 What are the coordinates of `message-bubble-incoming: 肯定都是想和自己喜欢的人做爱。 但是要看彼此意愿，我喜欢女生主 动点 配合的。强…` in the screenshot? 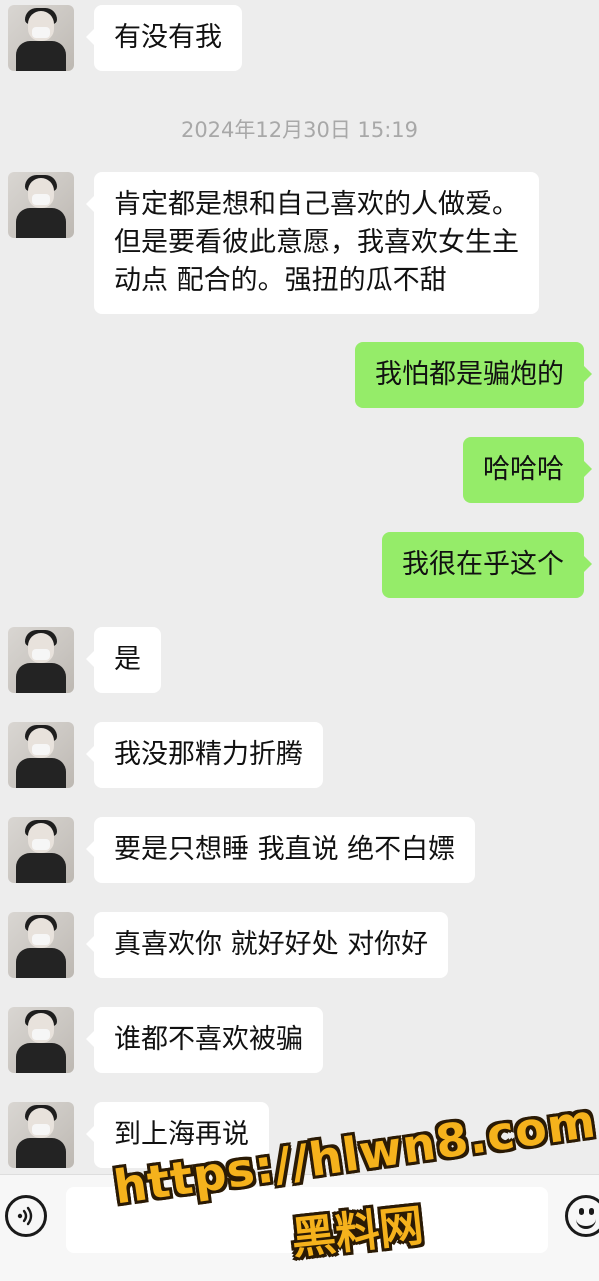 It's located at (312, 243).